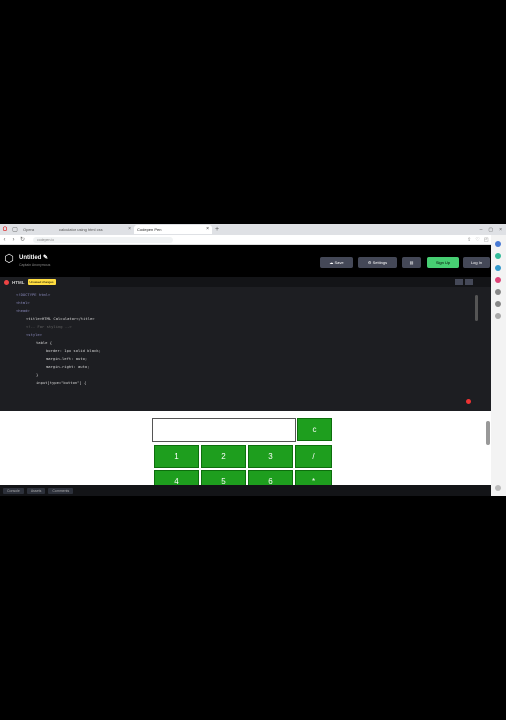 This screenshot has height=720, width=506. I want to click on code-line: margin-left: auto;, so click(67, 358).